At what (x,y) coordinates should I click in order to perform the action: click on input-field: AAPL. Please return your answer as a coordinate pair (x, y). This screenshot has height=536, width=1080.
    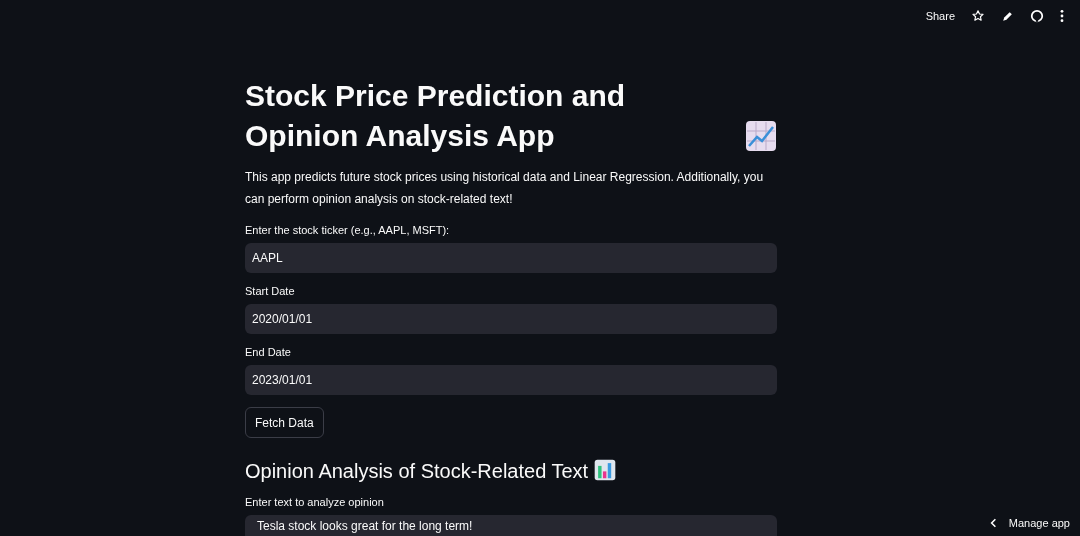
    Looking at the image, I should click on (511, 258).